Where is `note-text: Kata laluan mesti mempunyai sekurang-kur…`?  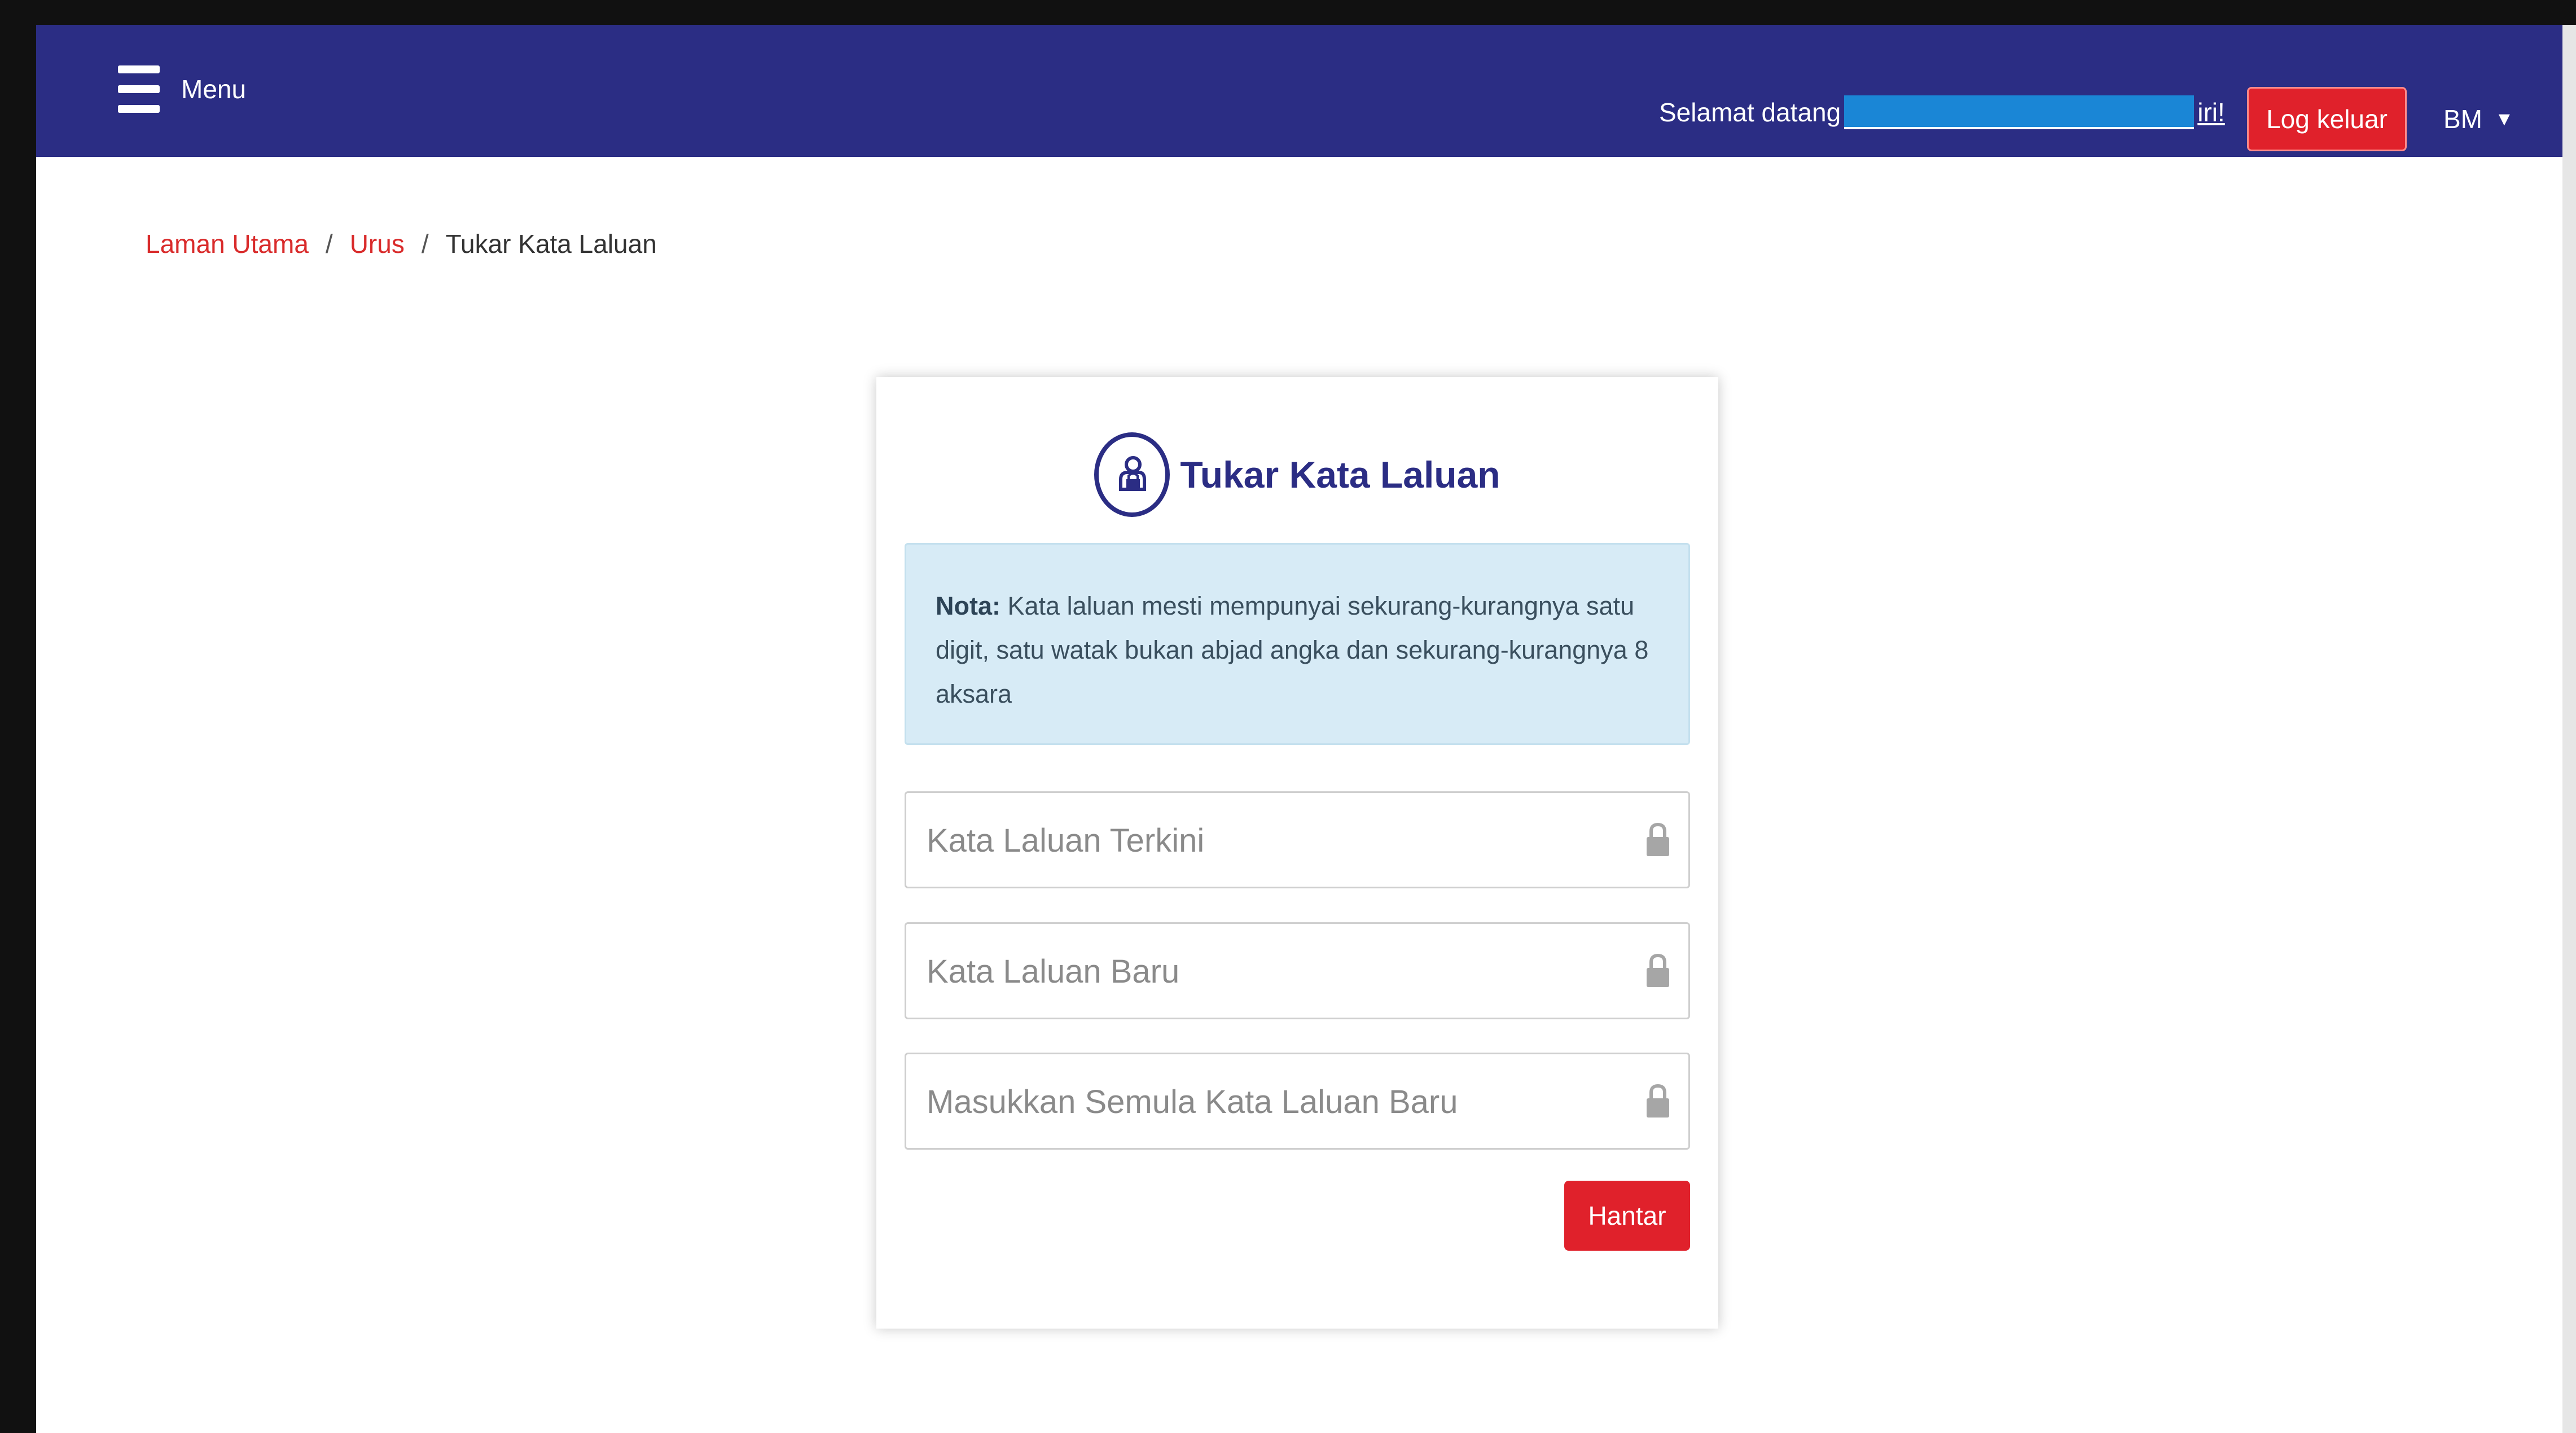
note-text: Kata laluan mesti mempunyai sekurang-kur… is located at coordinates (1292, 649).